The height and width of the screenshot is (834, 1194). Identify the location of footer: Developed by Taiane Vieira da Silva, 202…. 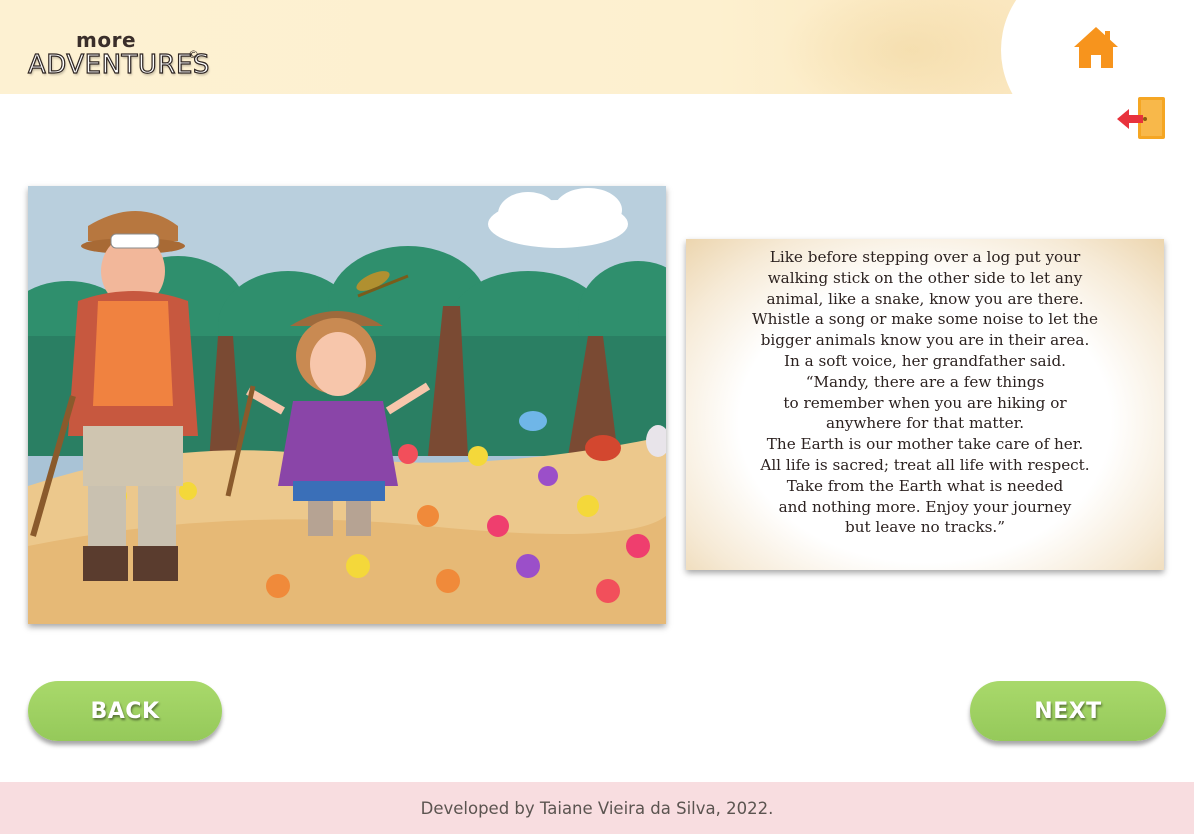
(597, 808).